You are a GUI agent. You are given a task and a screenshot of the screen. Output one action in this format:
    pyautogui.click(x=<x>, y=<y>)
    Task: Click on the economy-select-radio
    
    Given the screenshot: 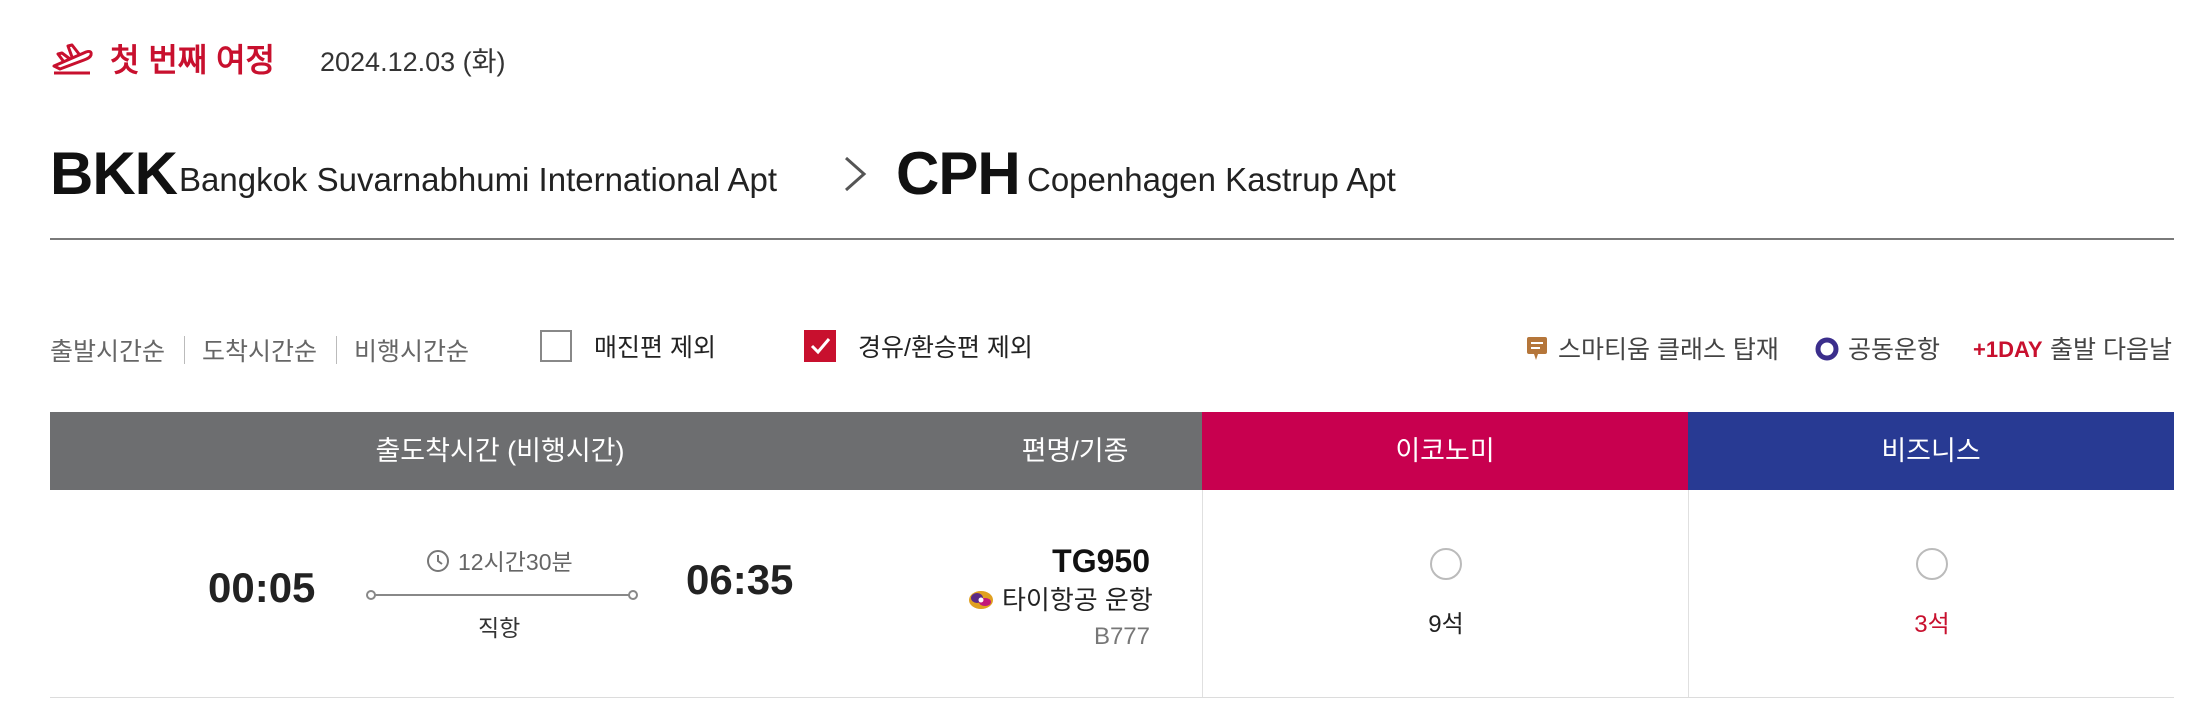 What is the action you would take?
    pyautogui.click(x=1446, y=564)
    